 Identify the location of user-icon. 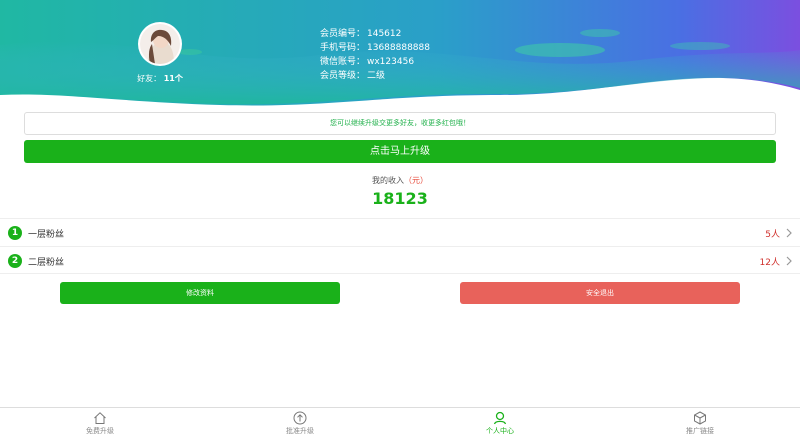
(500, 418).